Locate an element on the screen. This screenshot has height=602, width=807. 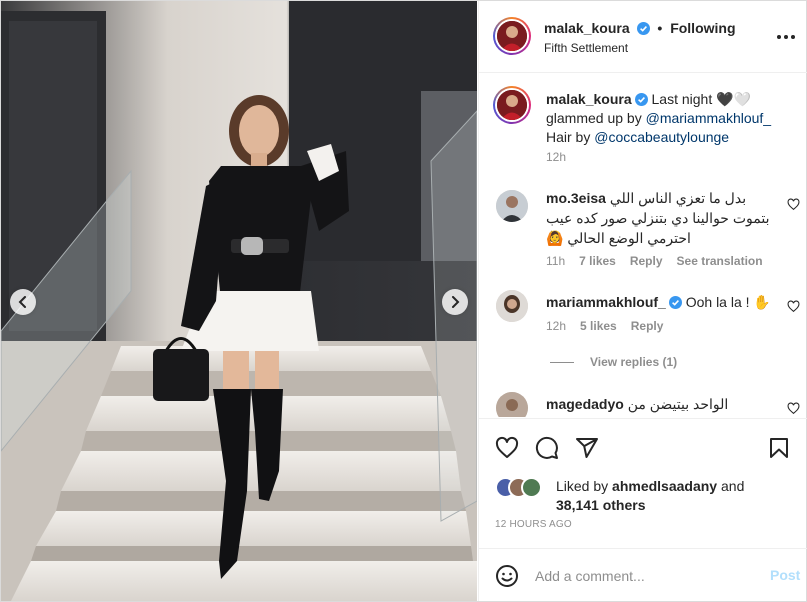
caption-mention-link: @mariammakhlouf_ is located at coordinates (708, 118).